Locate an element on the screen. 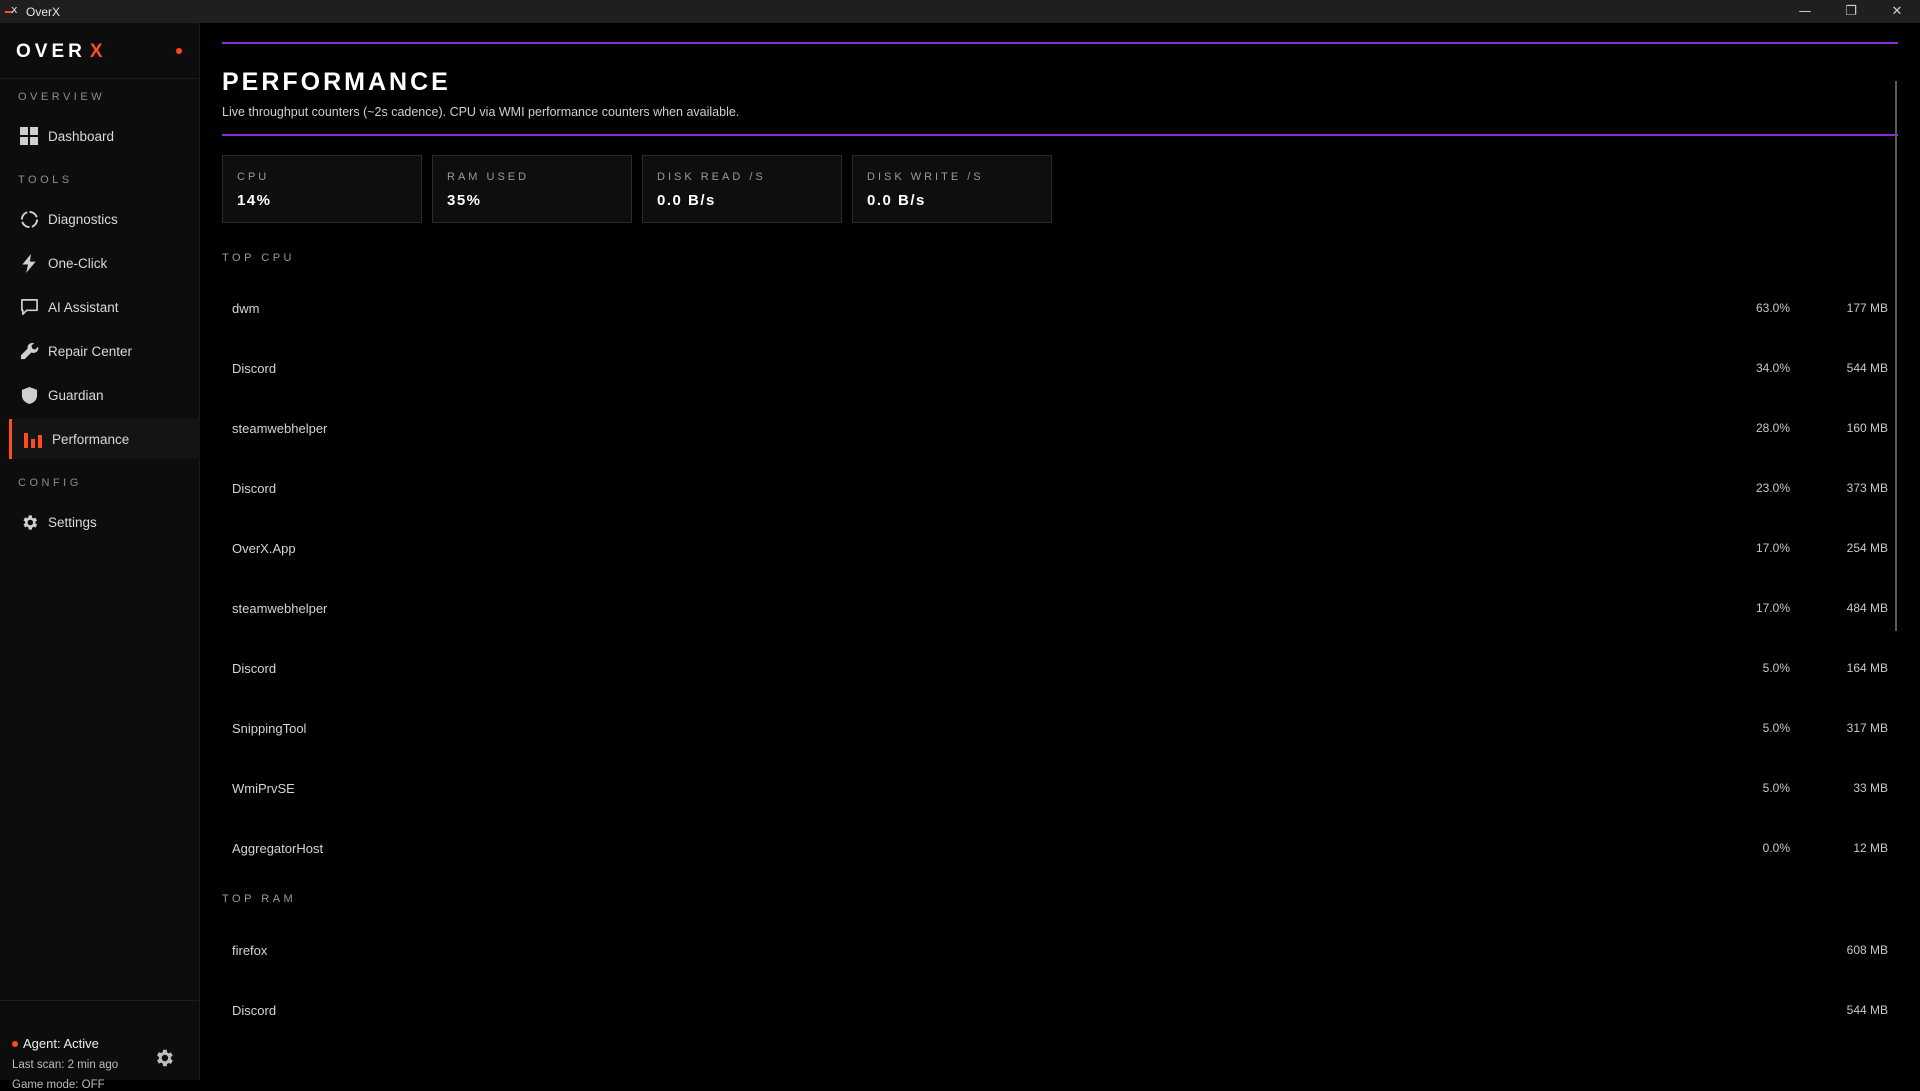  agent-status-dot is located at coordinates (15, 1043).